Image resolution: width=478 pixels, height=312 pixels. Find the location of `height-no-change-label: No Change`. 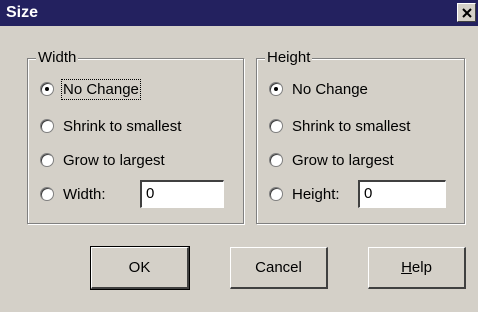

height-no-change-label: No Change is located at coordinates (330, 89).